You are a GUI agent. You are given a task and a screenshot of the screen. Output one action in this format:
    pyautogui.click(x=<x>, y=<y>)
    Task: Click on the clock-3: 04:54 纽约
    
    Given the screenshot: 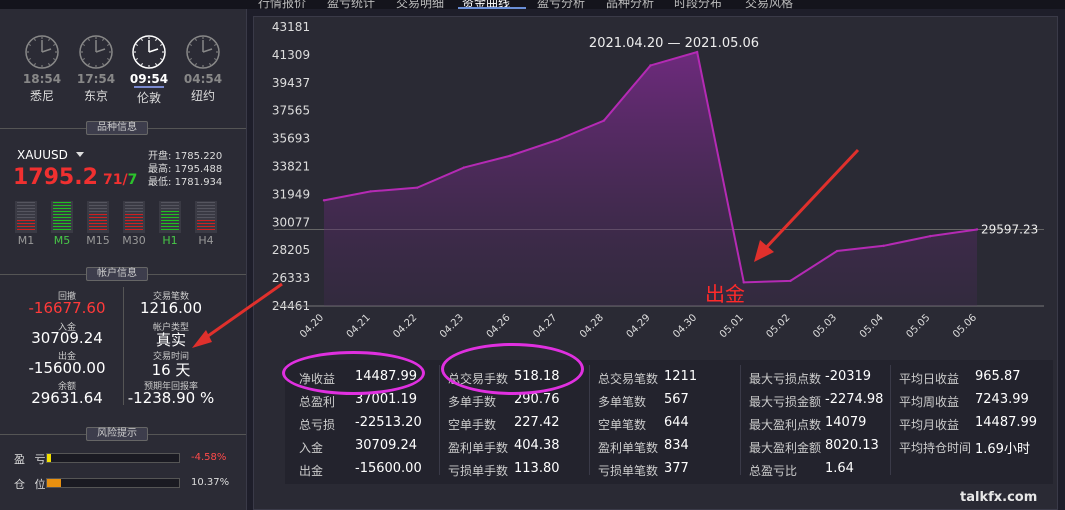 What is the action you would take?
    pyautogui.click(x=203, y=69)
    